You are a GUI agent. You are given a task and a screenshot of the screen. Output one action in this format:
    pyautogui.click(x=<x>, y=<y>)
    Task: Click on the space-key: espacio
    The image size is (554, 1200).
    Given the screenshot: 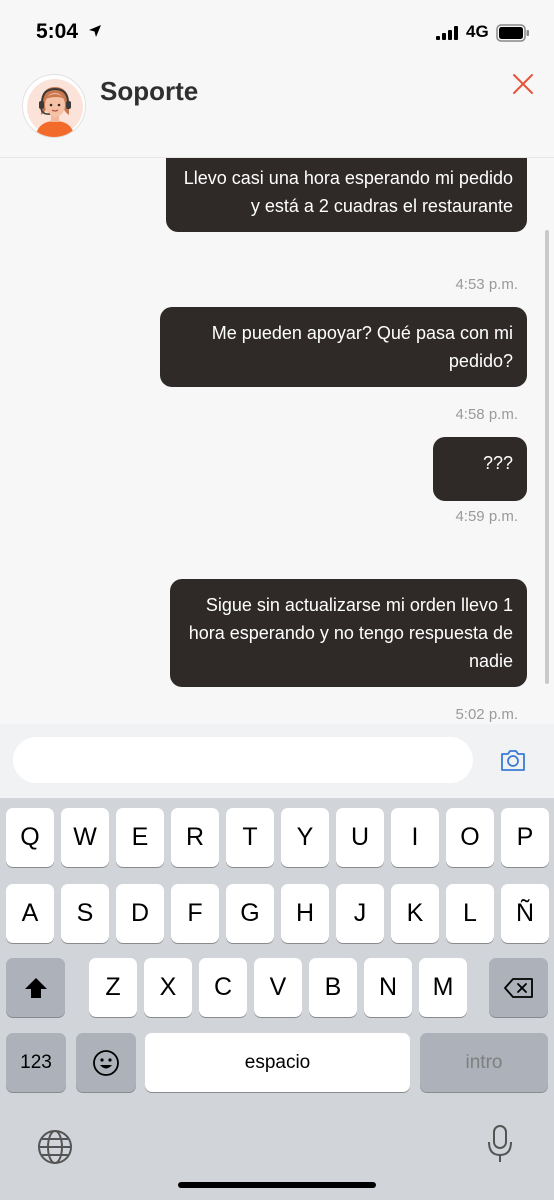 What is the action you would take?
    pyautogui.click(x=277, y=1062)
    